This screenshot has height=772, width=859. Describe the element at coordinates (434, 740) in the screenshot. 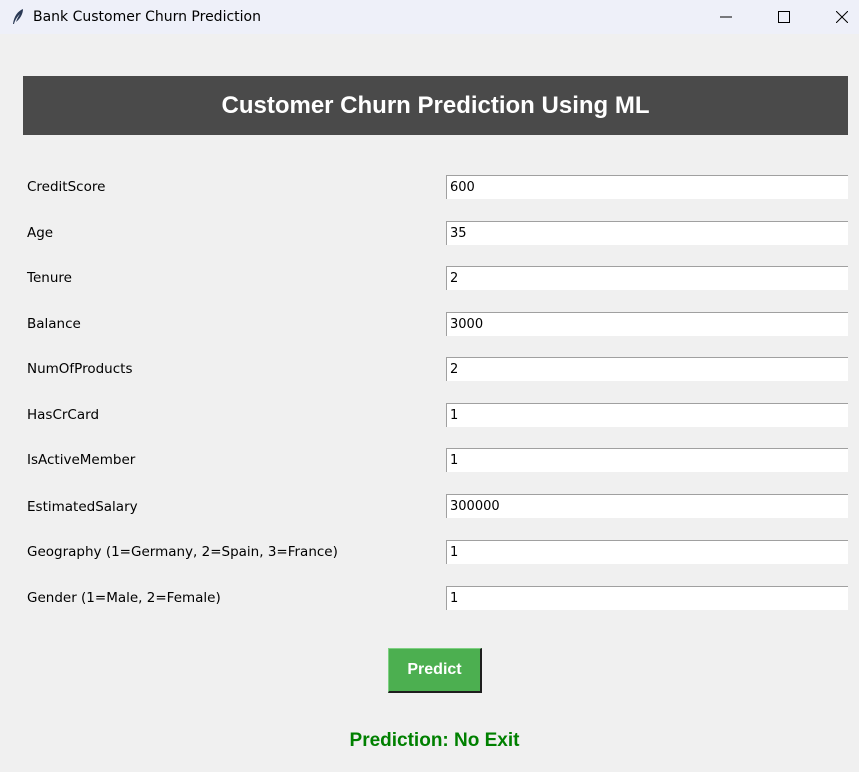

I see `prediction-result: Prediction: No Exit` at that location.